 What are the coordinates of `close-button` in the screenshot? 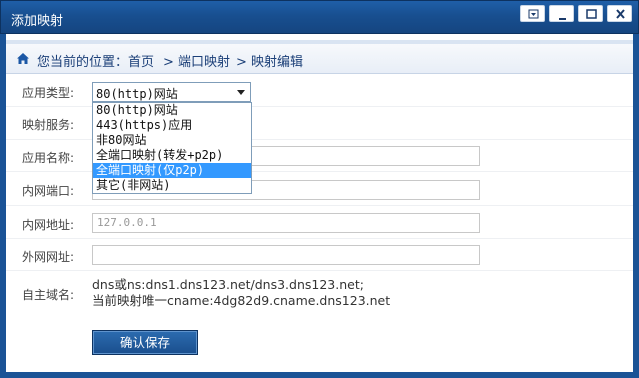 It's located at (619, 13).